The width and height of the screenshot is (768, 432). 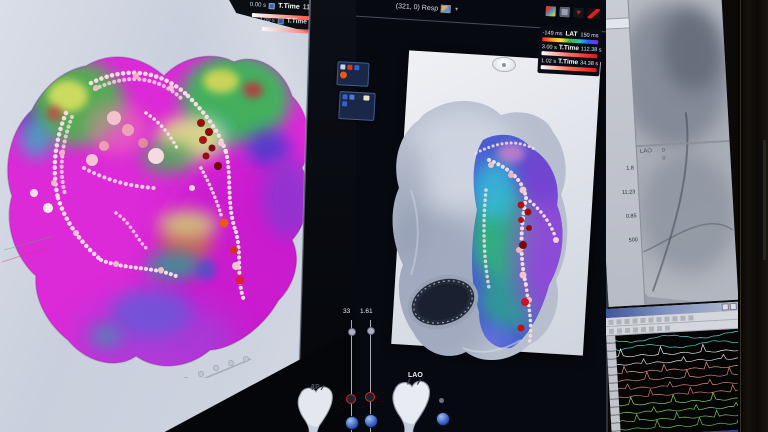 I want to click on lat-max: 150 ms, so click(x=589, y=35).